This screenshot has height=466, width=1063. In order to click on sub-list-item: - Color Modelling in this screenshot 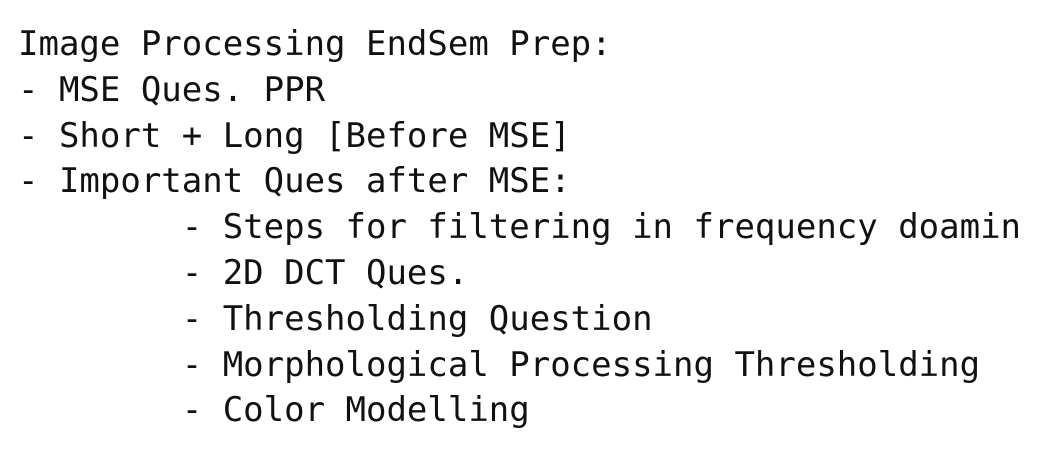, I will do `click(274, 410)`.